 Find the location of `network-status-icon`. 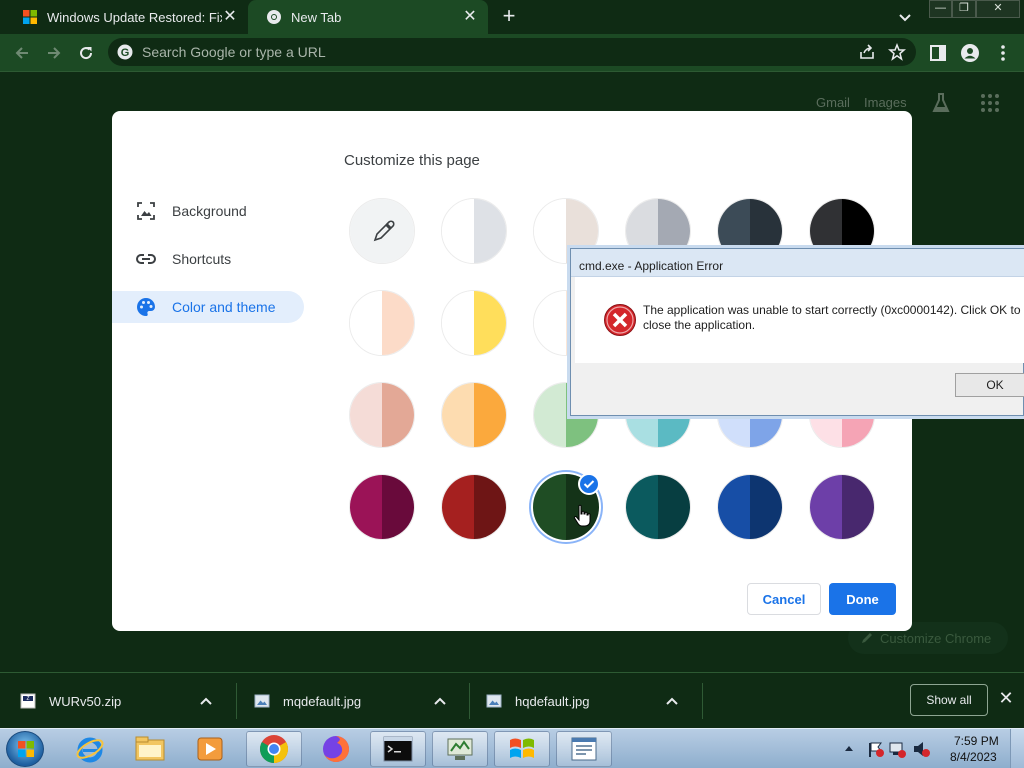

network-status-icon is located at coordinates (897, 750).